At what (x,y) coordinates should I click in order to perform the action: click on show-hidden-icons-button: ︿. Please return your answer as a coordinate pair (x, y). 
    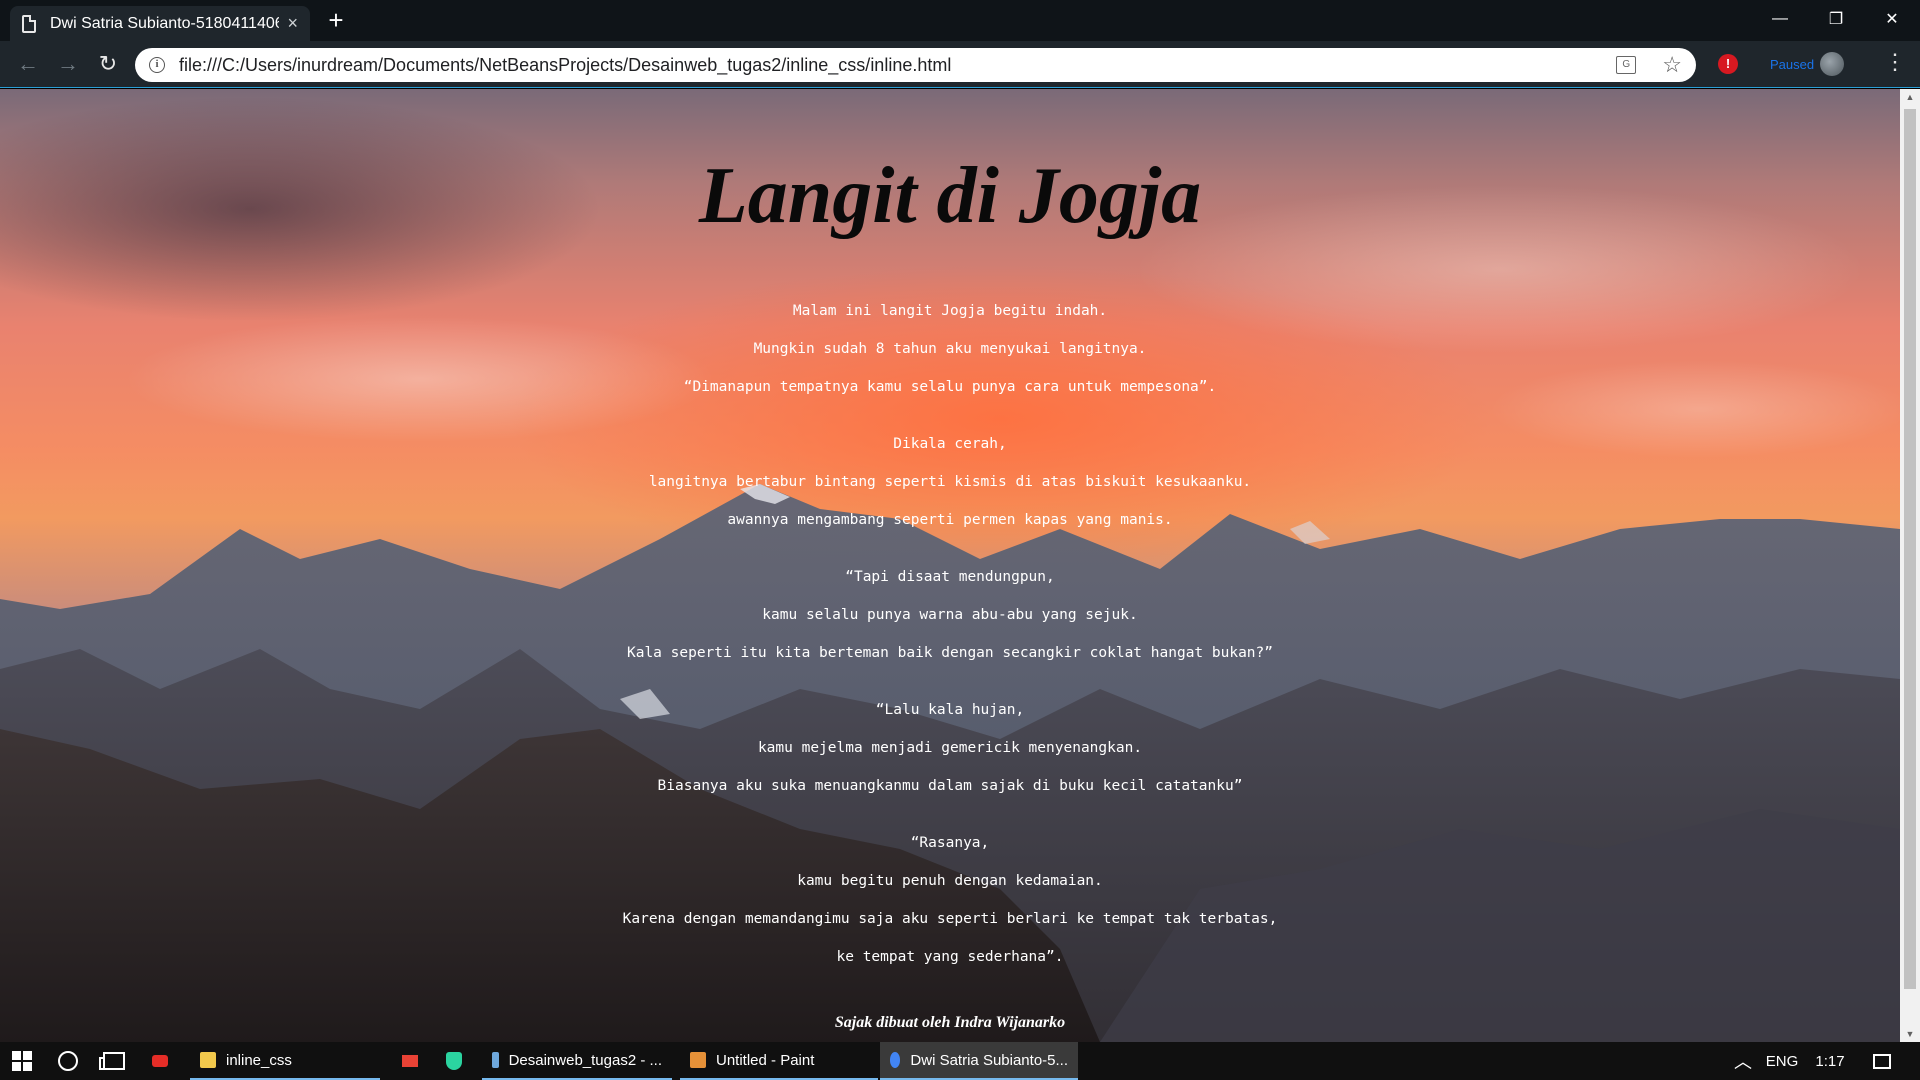
    Looking at the image, I should click on (1743, 1061).